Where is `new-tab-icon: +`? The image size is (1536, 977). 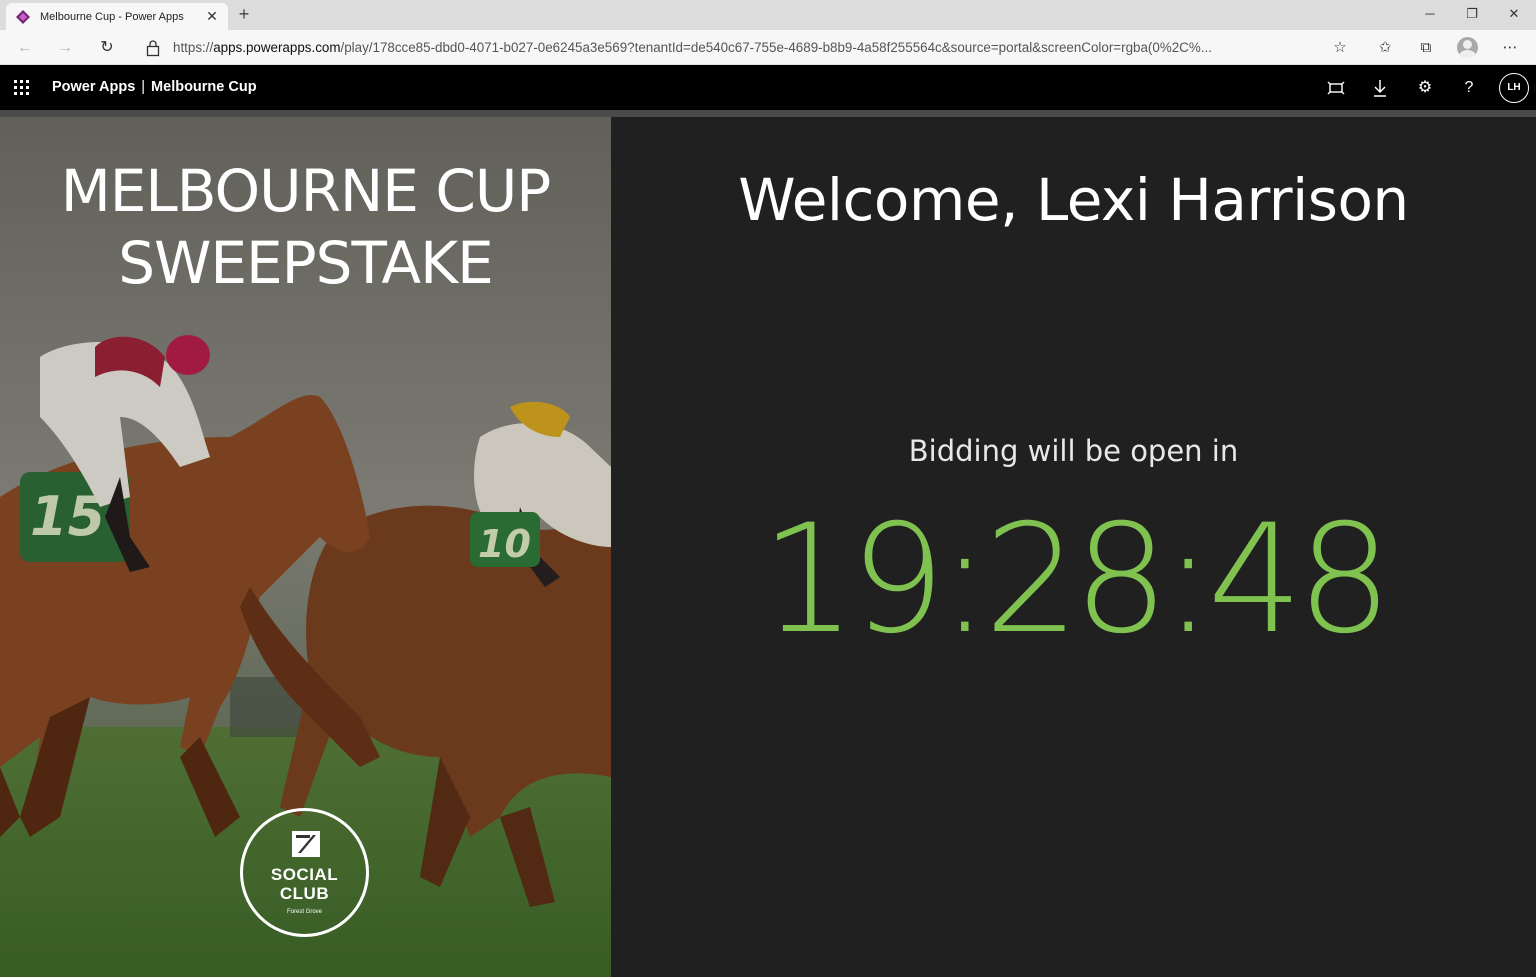
new-tab-icon: + is located at coordinates (244, 14).